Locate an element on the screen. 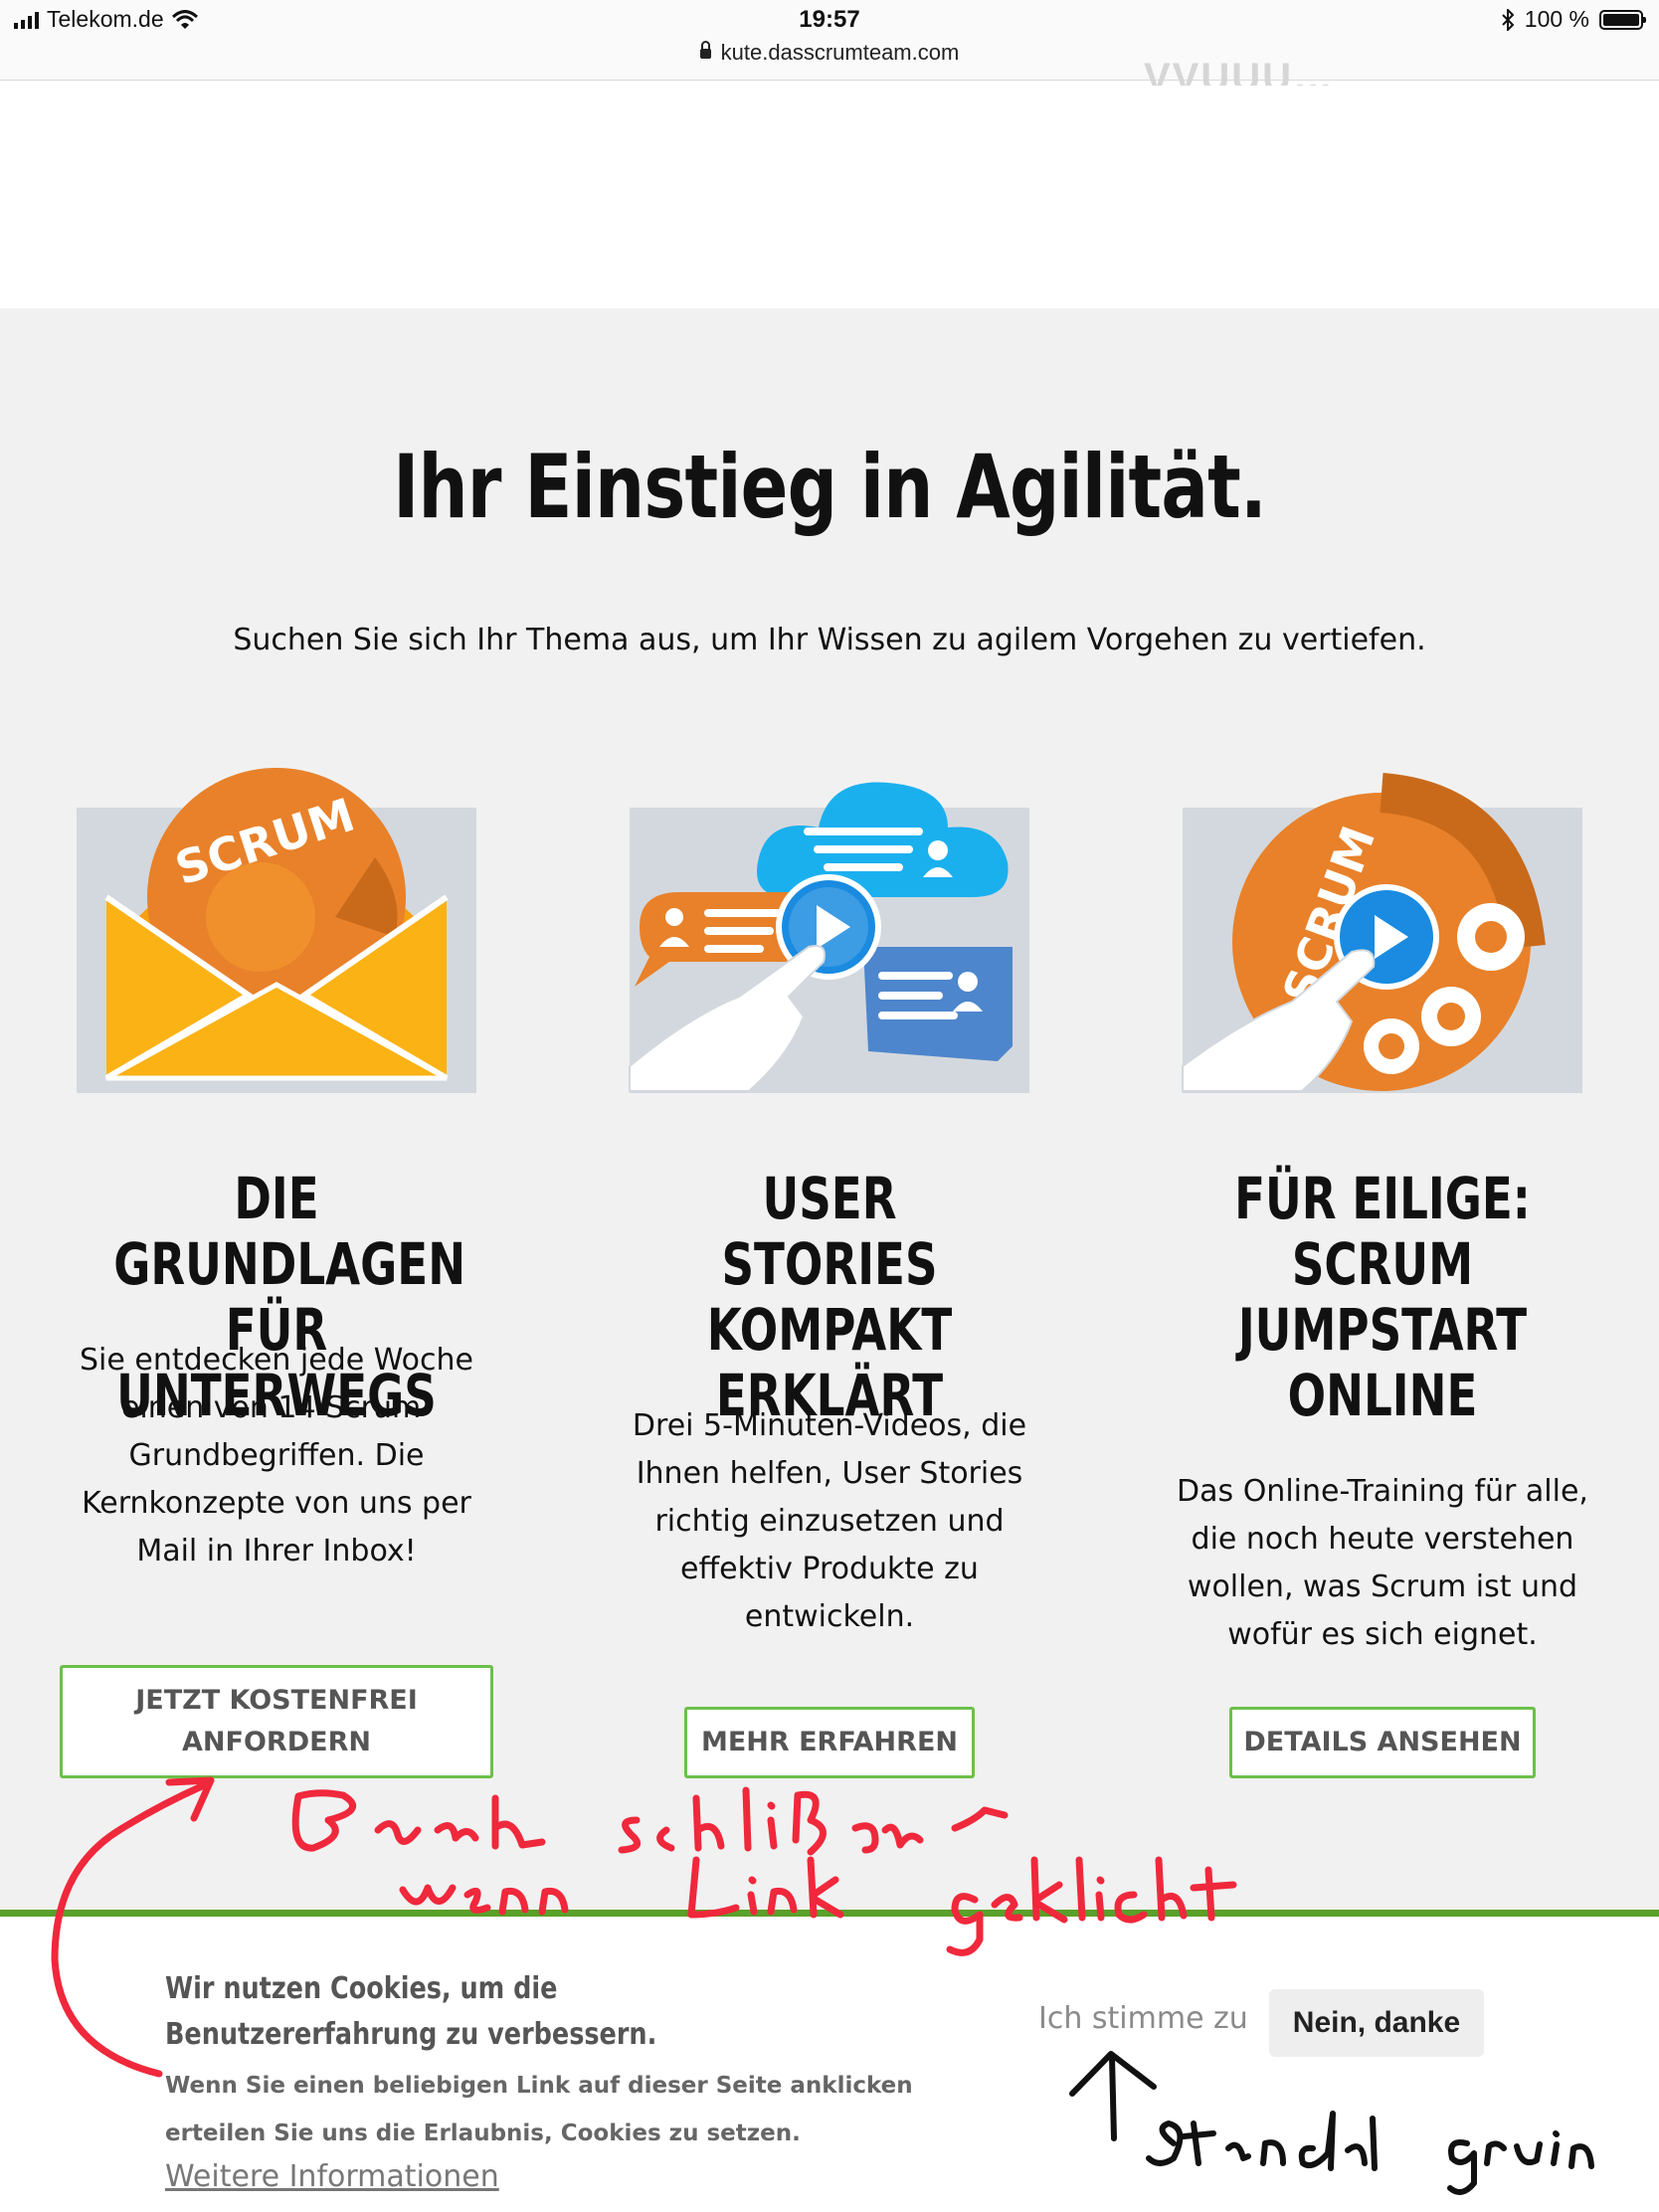  view-details-button: DETAILS ANSEHEN is located at coordinates (1382, 1742).